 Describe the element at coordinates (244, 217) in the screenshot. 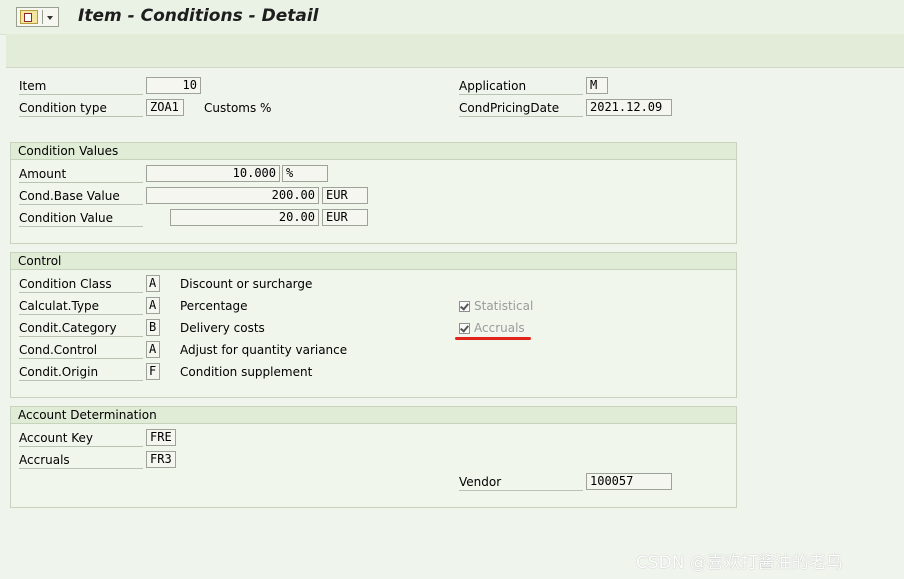

I see `condition-value-field: 20.00` at that location.